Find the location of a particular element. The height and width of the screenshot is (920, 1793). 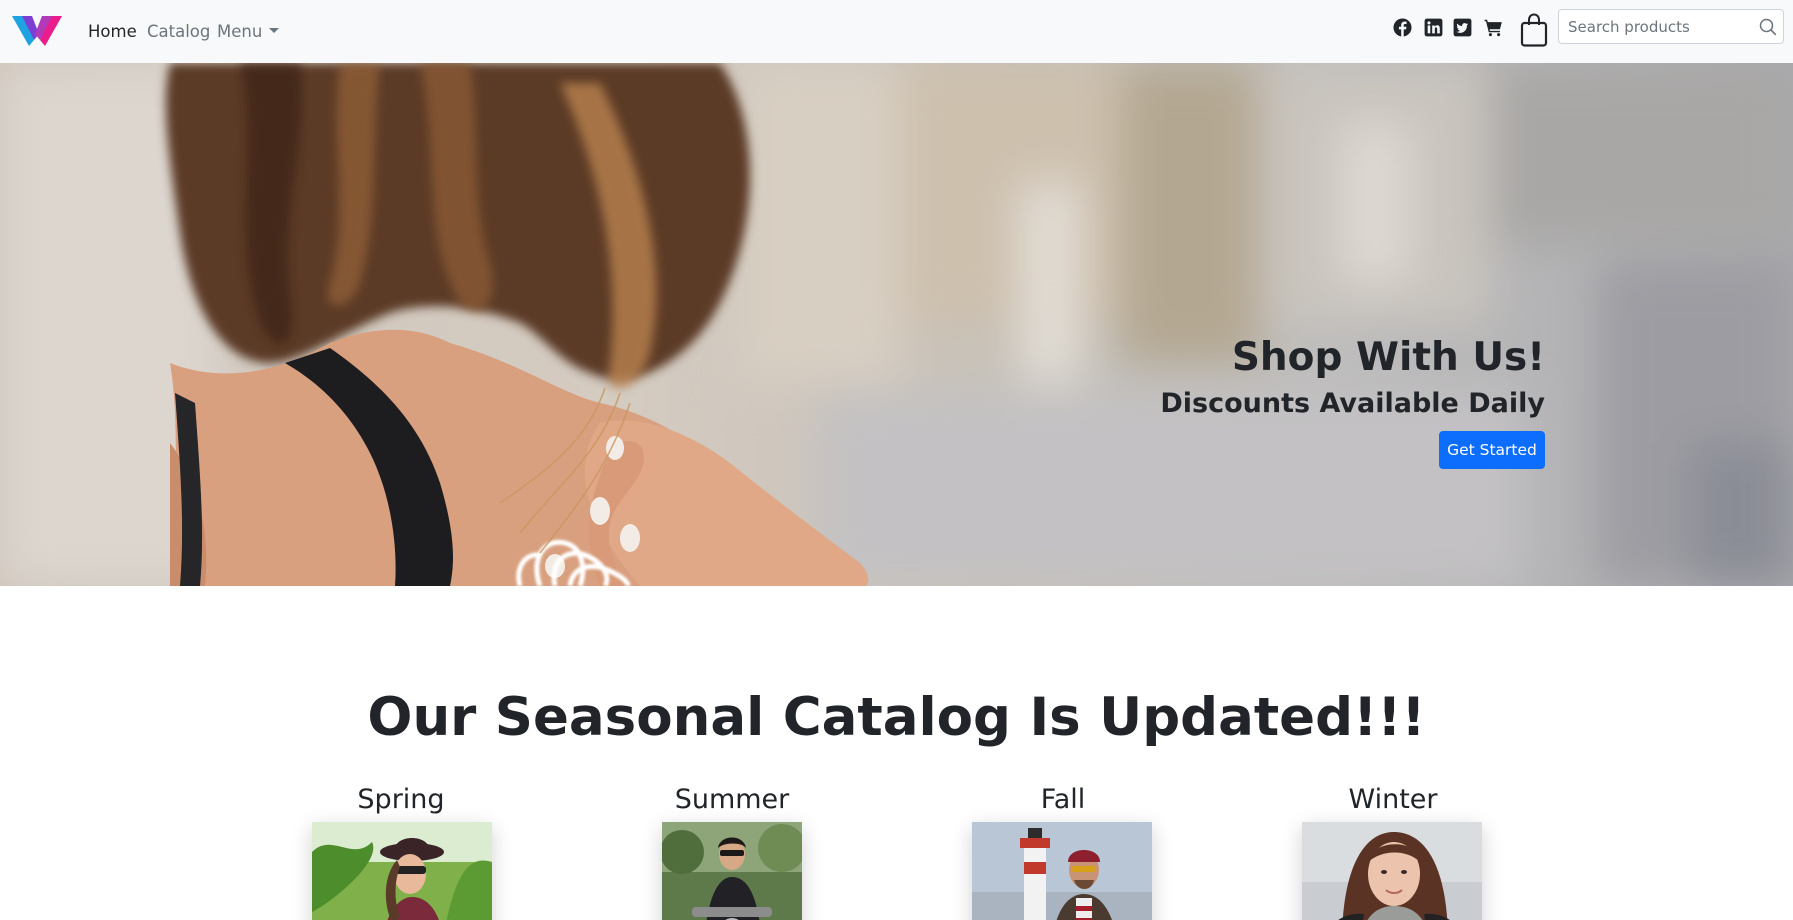

season-title: Winter is located at coordinates (1393, 799).